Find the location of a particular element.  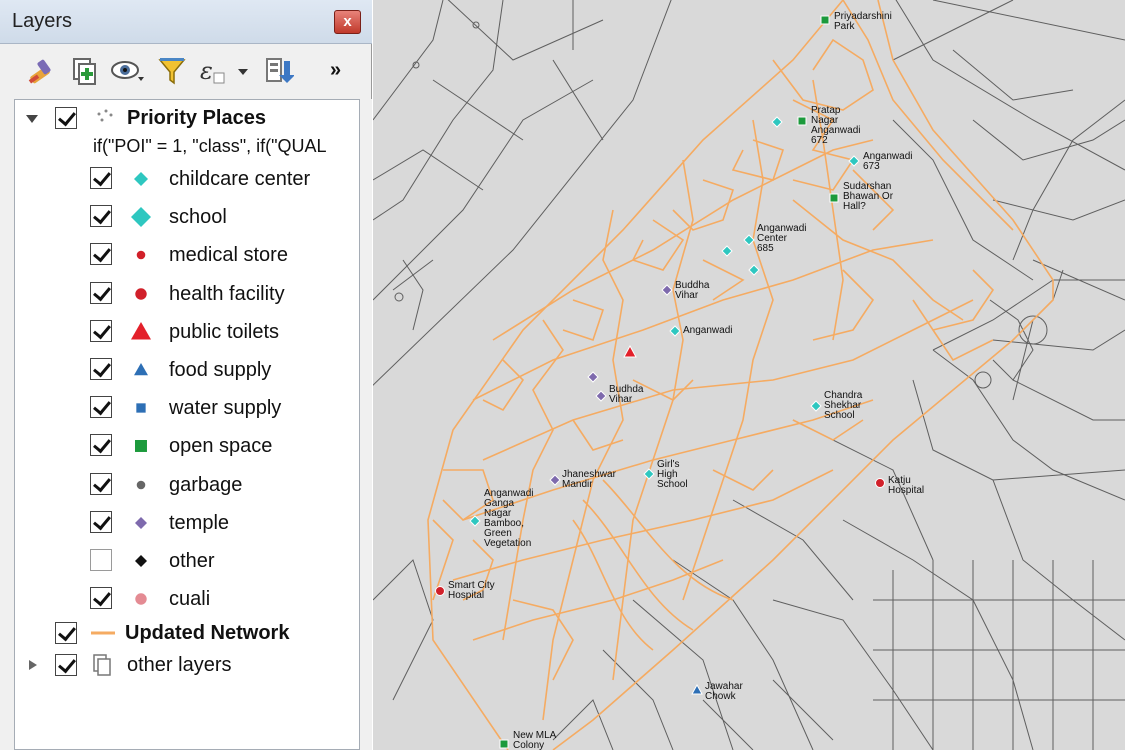

layer-priority-places: Priority Places is located at coordinates (187, 118).